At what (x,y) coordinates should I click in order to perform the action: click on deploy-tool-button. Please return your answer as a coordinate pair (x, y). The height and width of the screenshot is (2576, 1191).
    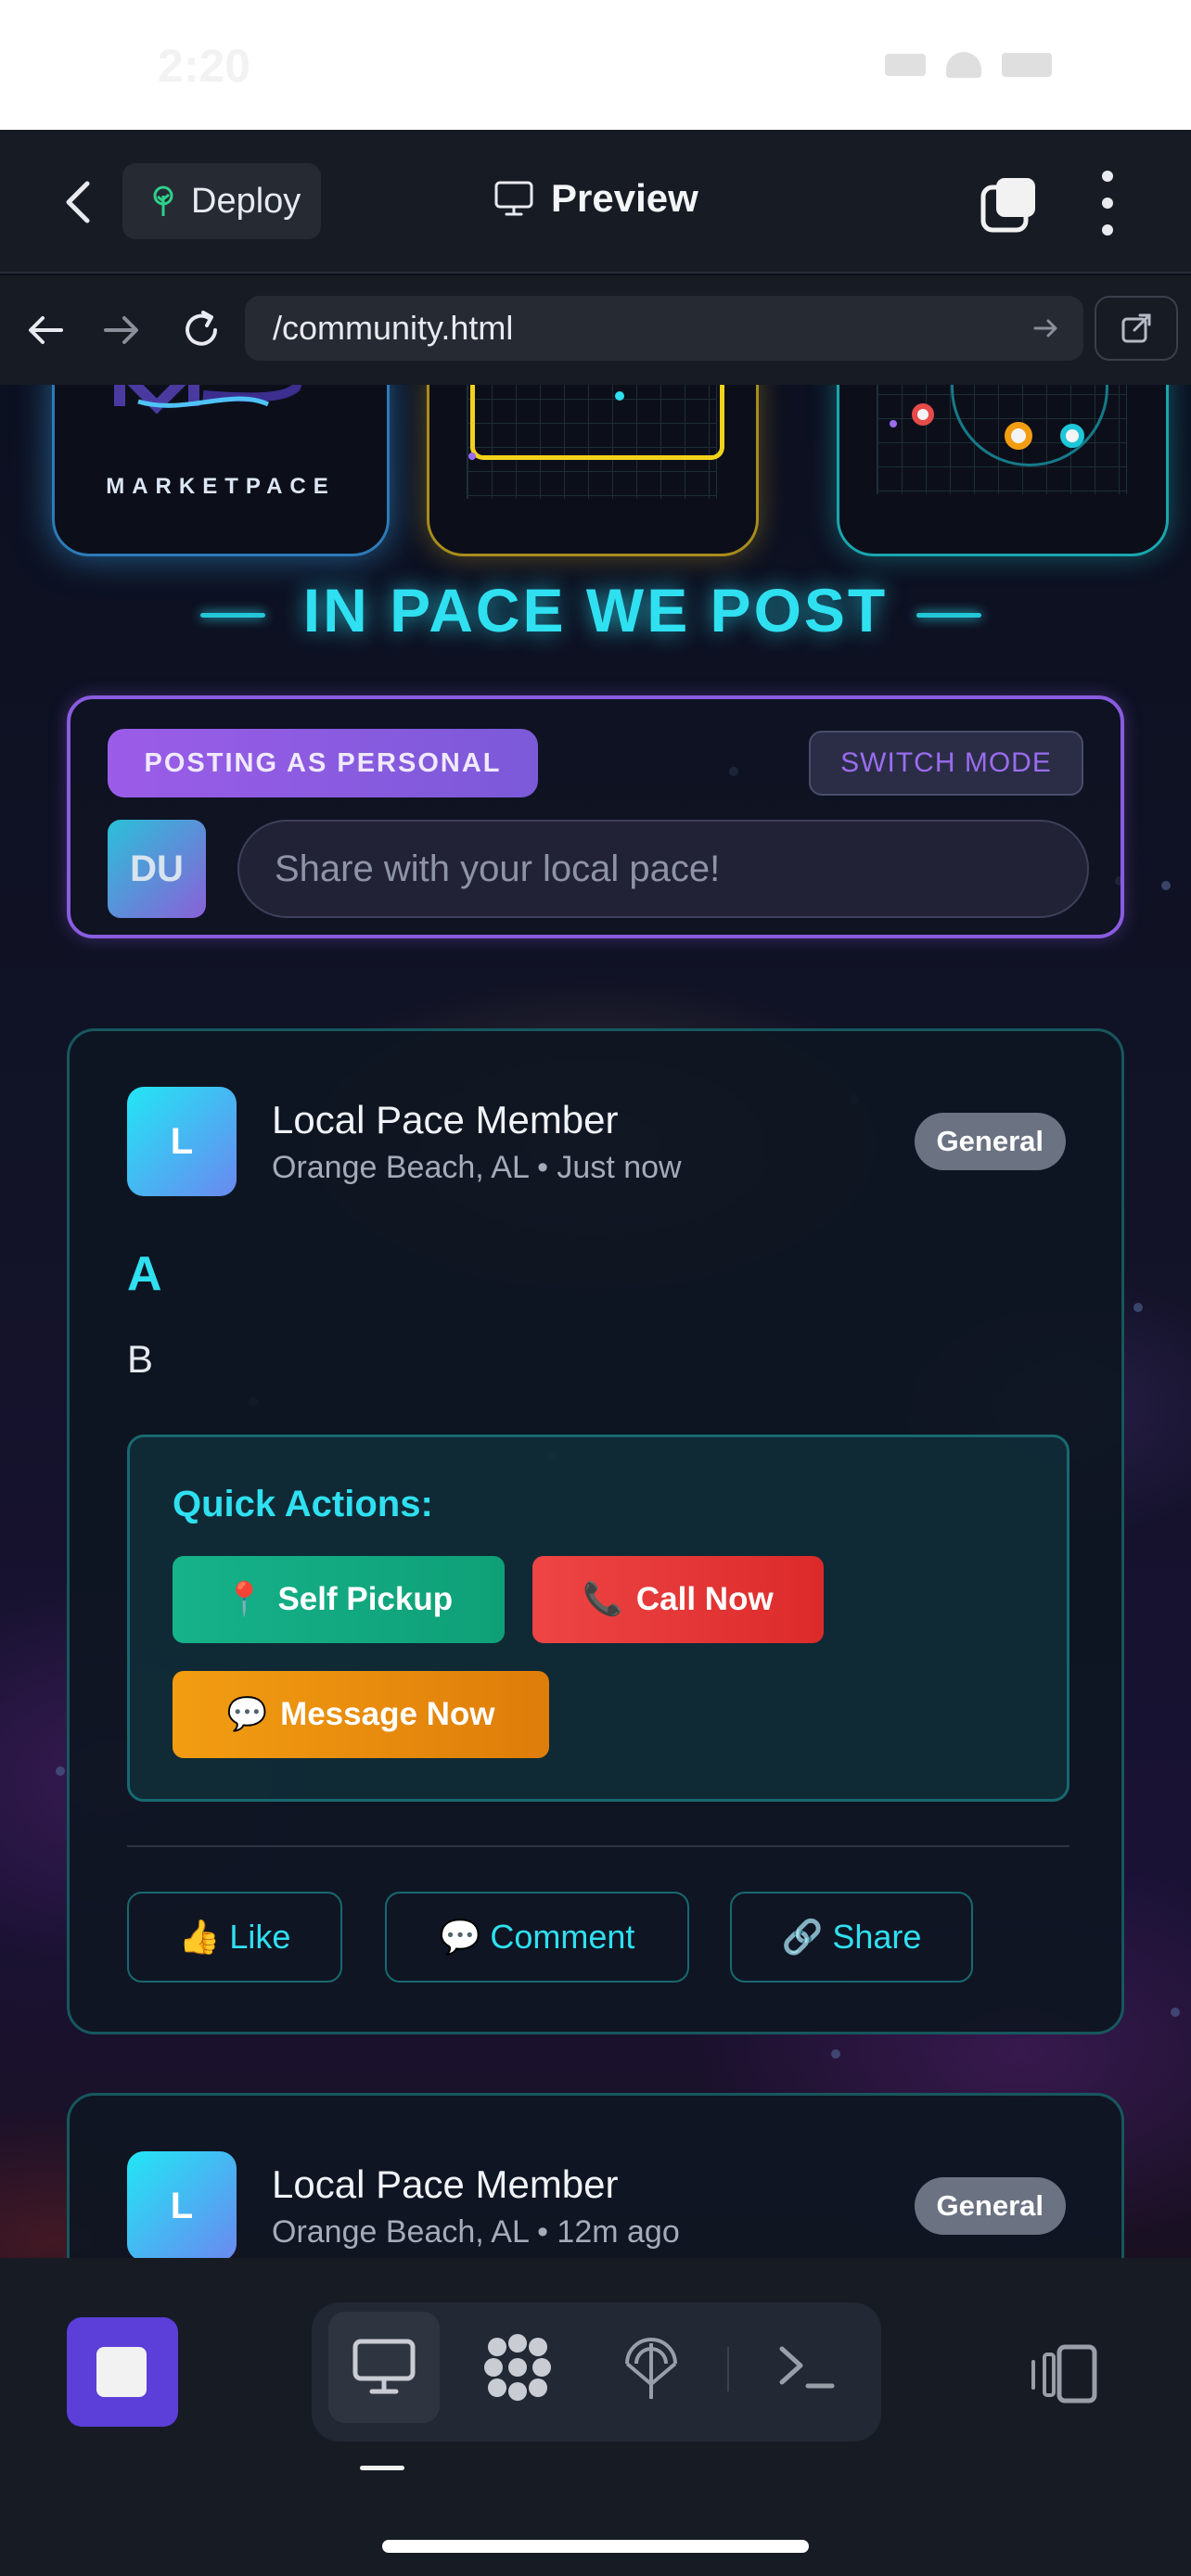
    Looking at the image, I should click on (651, 2367).